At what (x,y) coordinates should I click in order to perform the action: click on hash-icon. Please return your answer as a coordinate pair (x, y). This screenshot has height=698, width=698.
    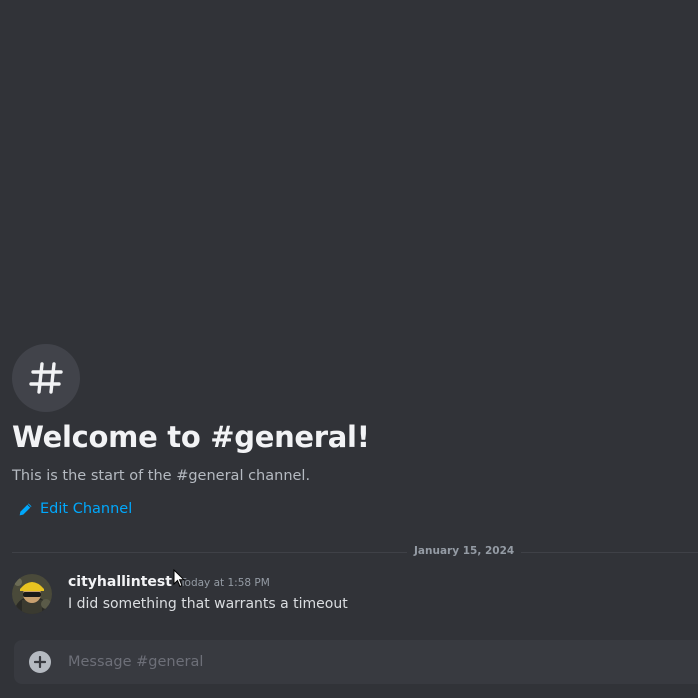
    Looking at the image, I should click on (46, 378).